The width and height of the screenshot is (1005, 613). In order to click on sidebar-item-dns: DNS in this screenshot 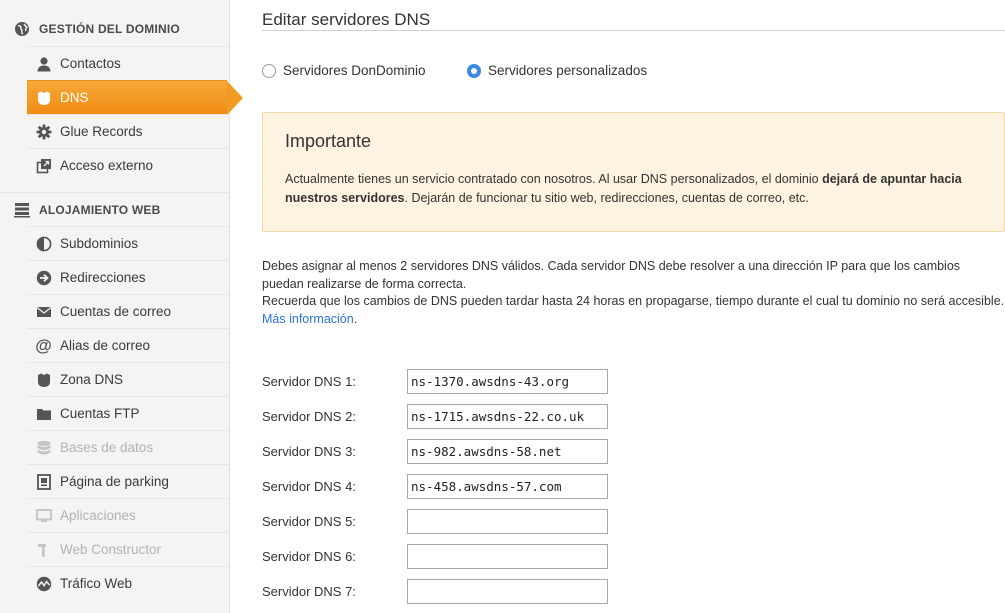, I will do `click(135, 97)`.